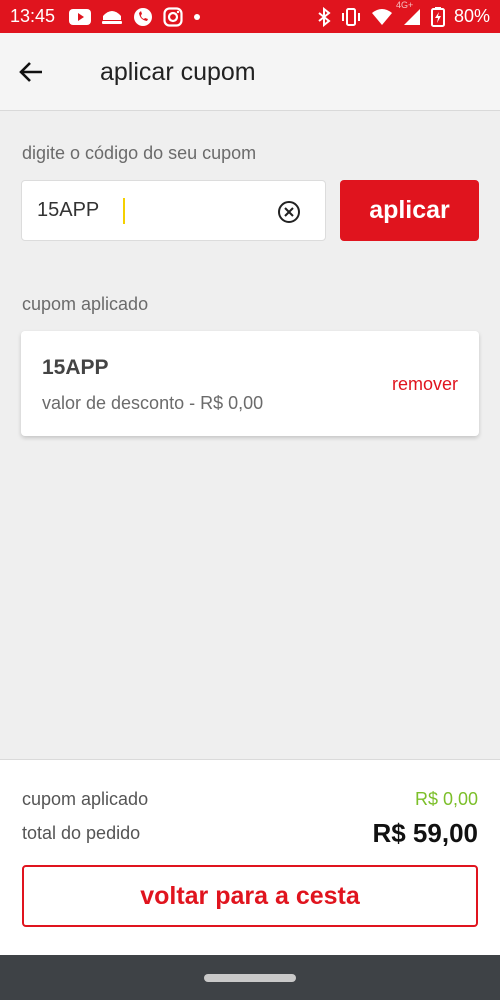 Image resolution: width=500 pixels, height=1000 pixels. I want to click on system-nav-bar, so click(250, 977).